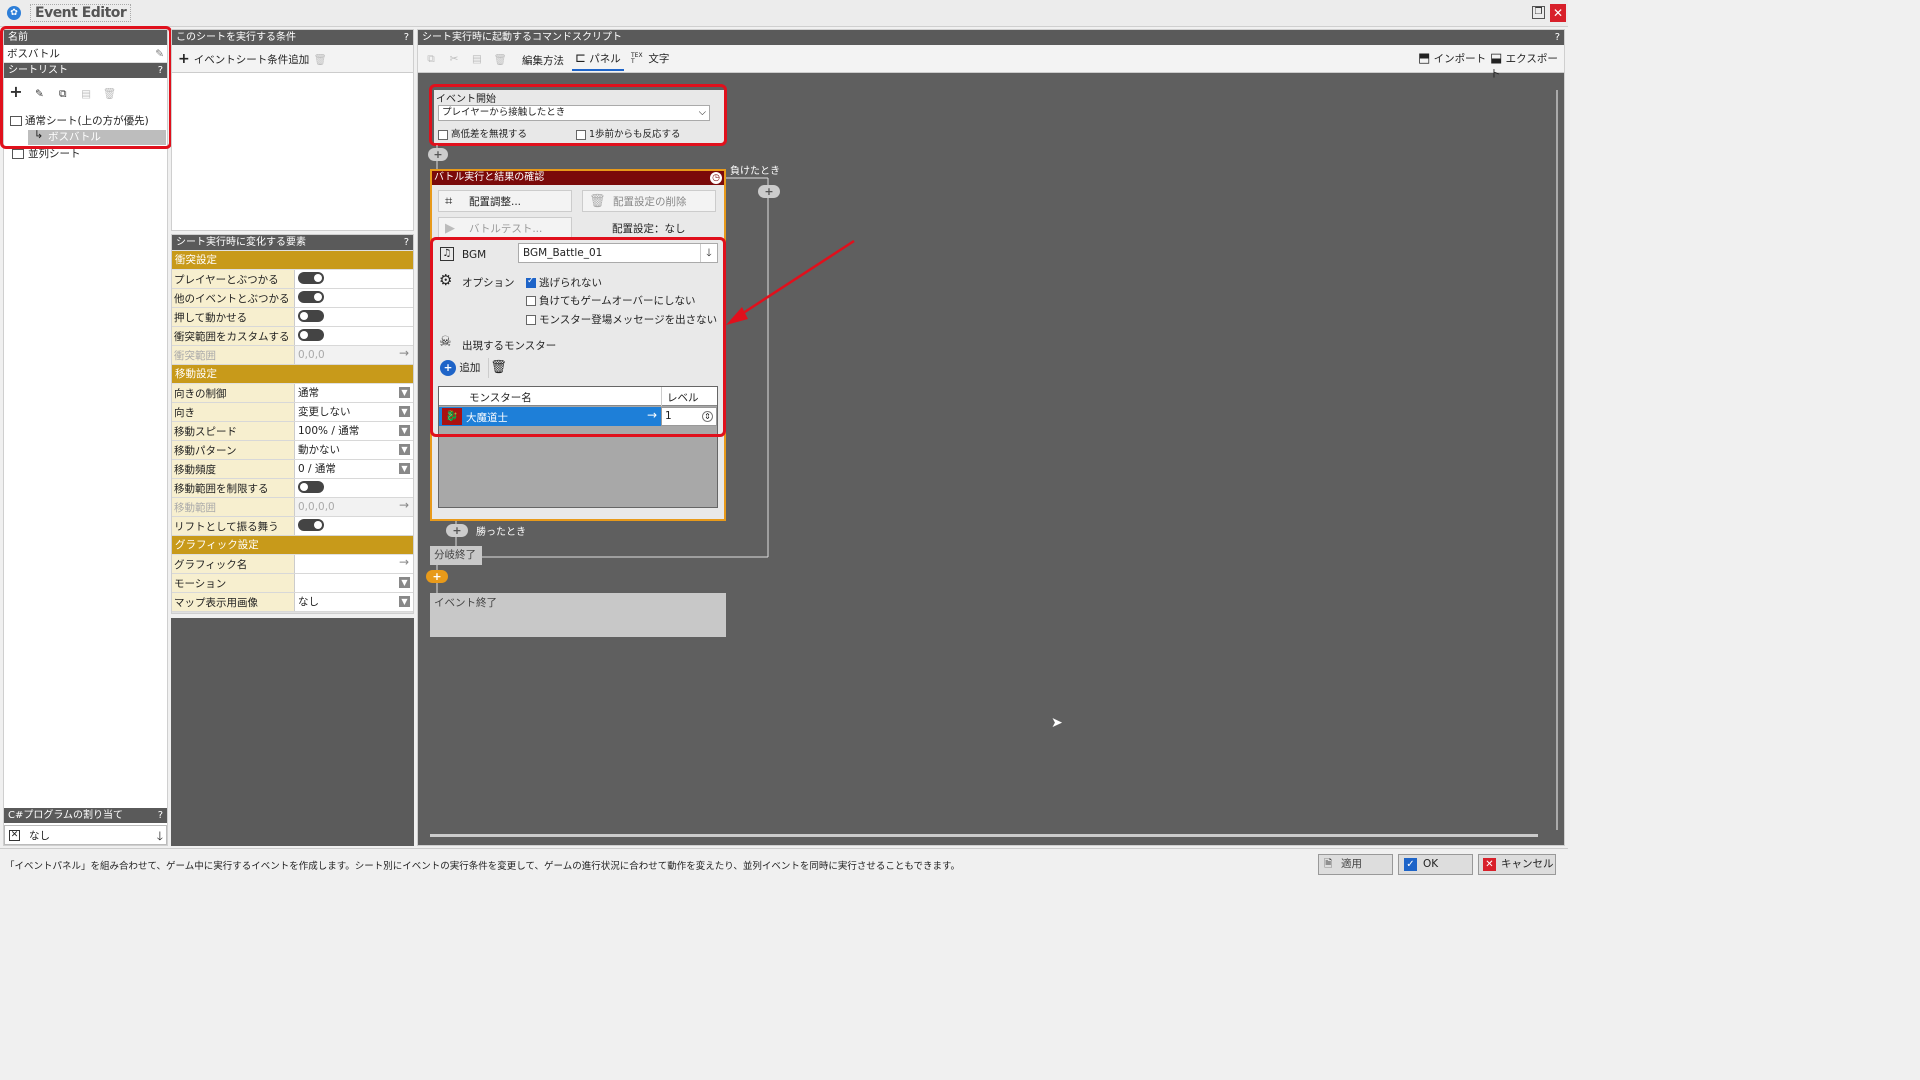 Image resolution: width=1920 pixels, height=1080 pixels. I want to click on text-mode-button: TEXT 文字, so click(650, 60).